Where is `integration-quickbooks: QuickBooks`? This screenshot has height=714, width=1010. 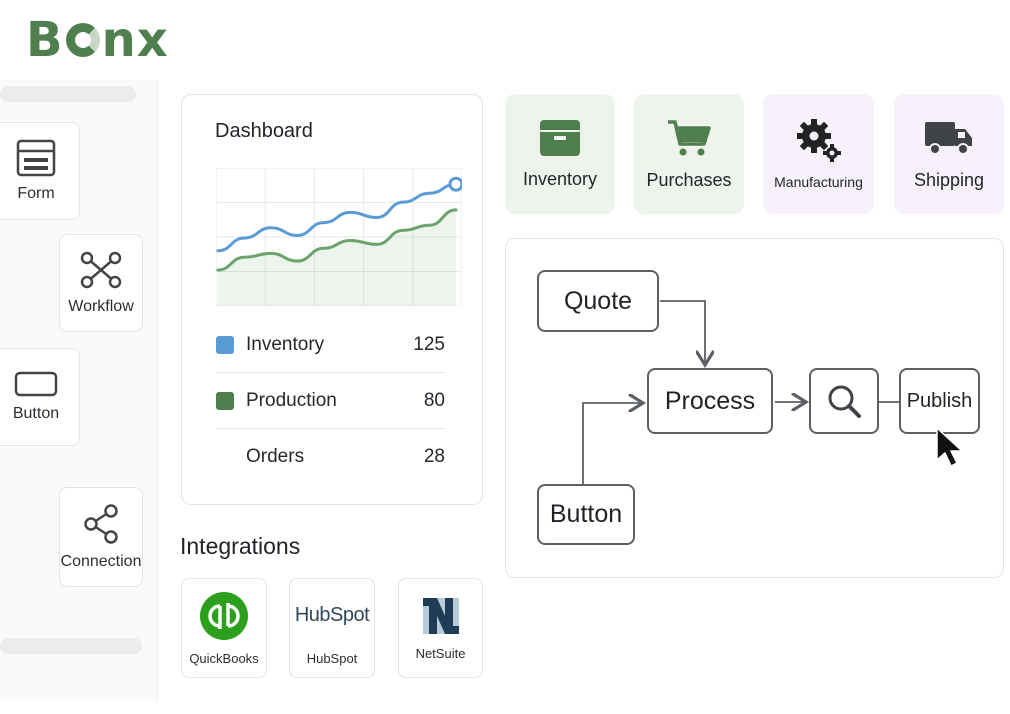
integration-quickbooks: QuickBooks is located at coordinates (224, 628).